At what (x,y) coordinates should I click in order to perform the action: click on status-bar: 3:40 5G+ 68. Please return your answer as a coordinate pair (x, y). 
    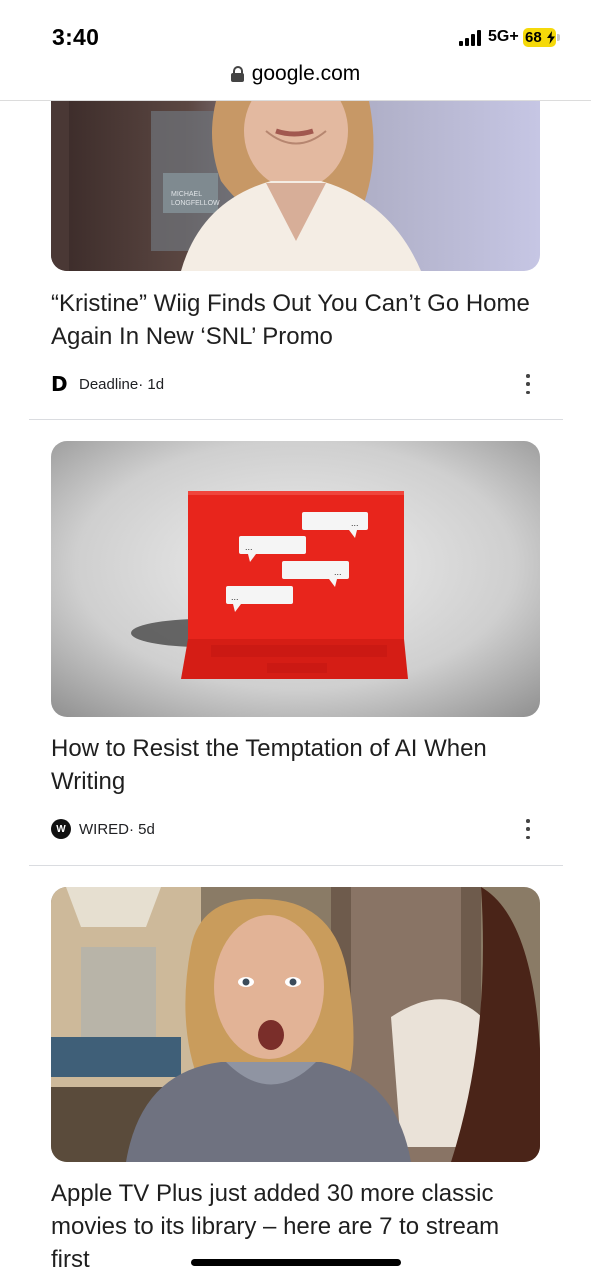
    Looking at the image, I should click on (295, 30).